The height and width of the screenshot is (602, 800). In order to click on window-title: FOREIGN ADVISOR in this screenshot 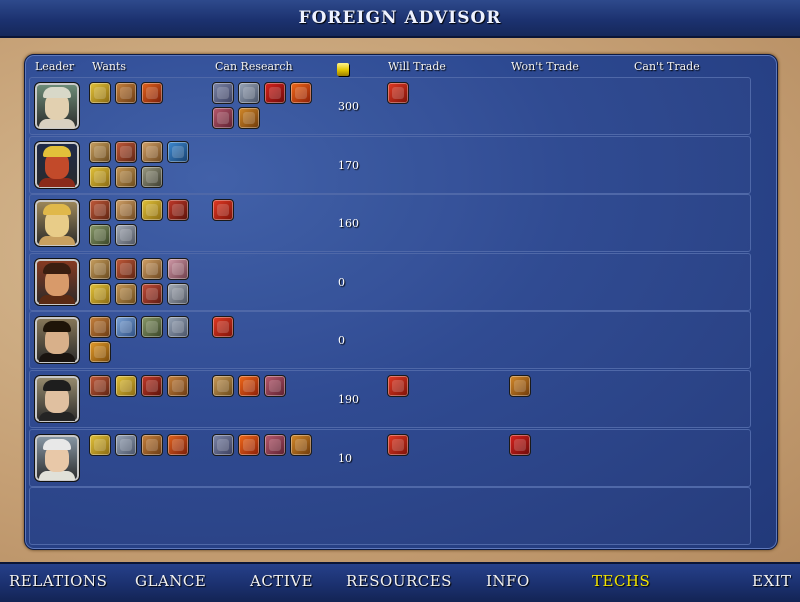, I will do `click(400, 18)`.